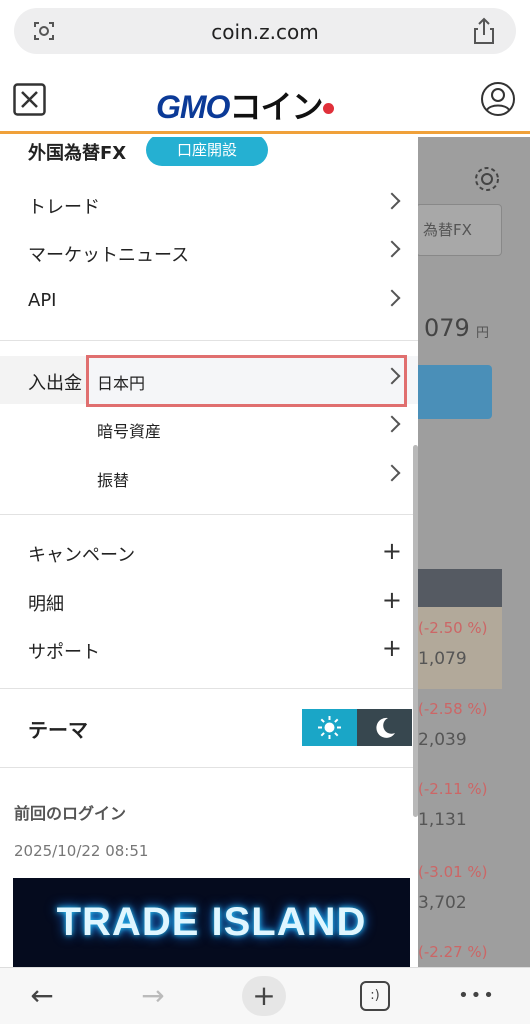  I want to click on banner-title: TRADE ISLAND, so click(211, 922).